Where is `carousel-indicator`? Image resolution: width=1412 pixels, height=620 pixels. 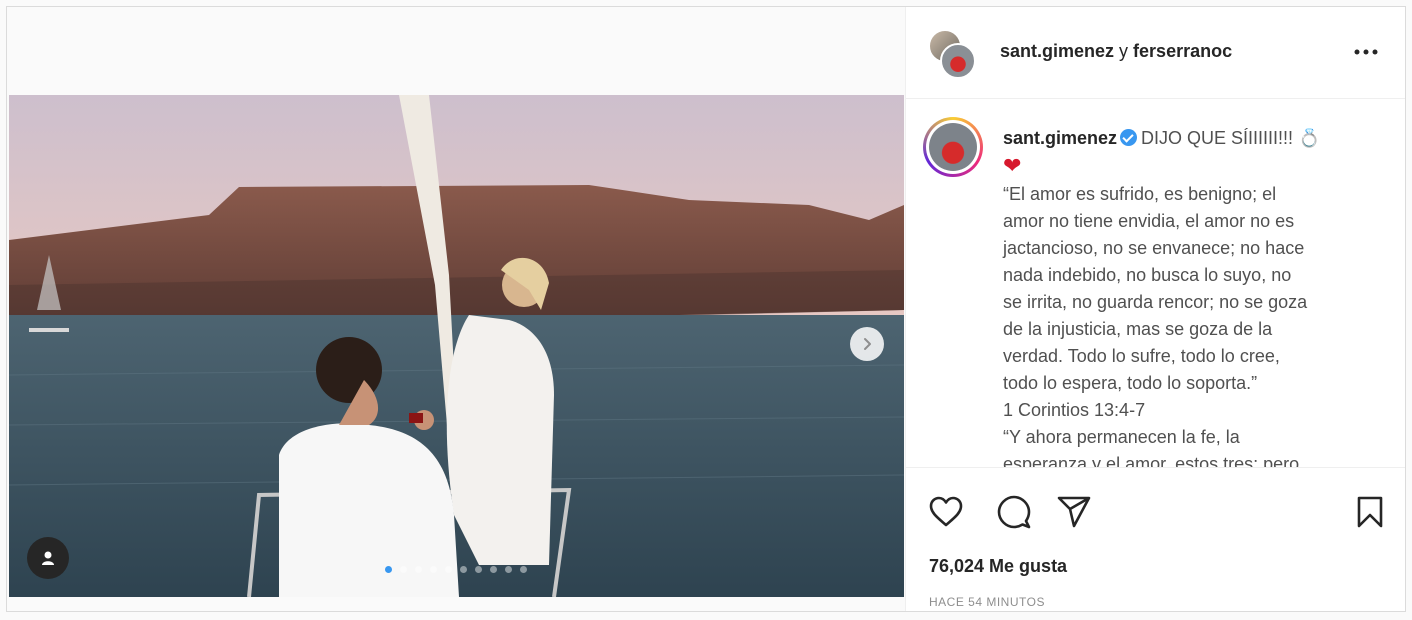 carousel-indicator is located at coordinates (456, 569).